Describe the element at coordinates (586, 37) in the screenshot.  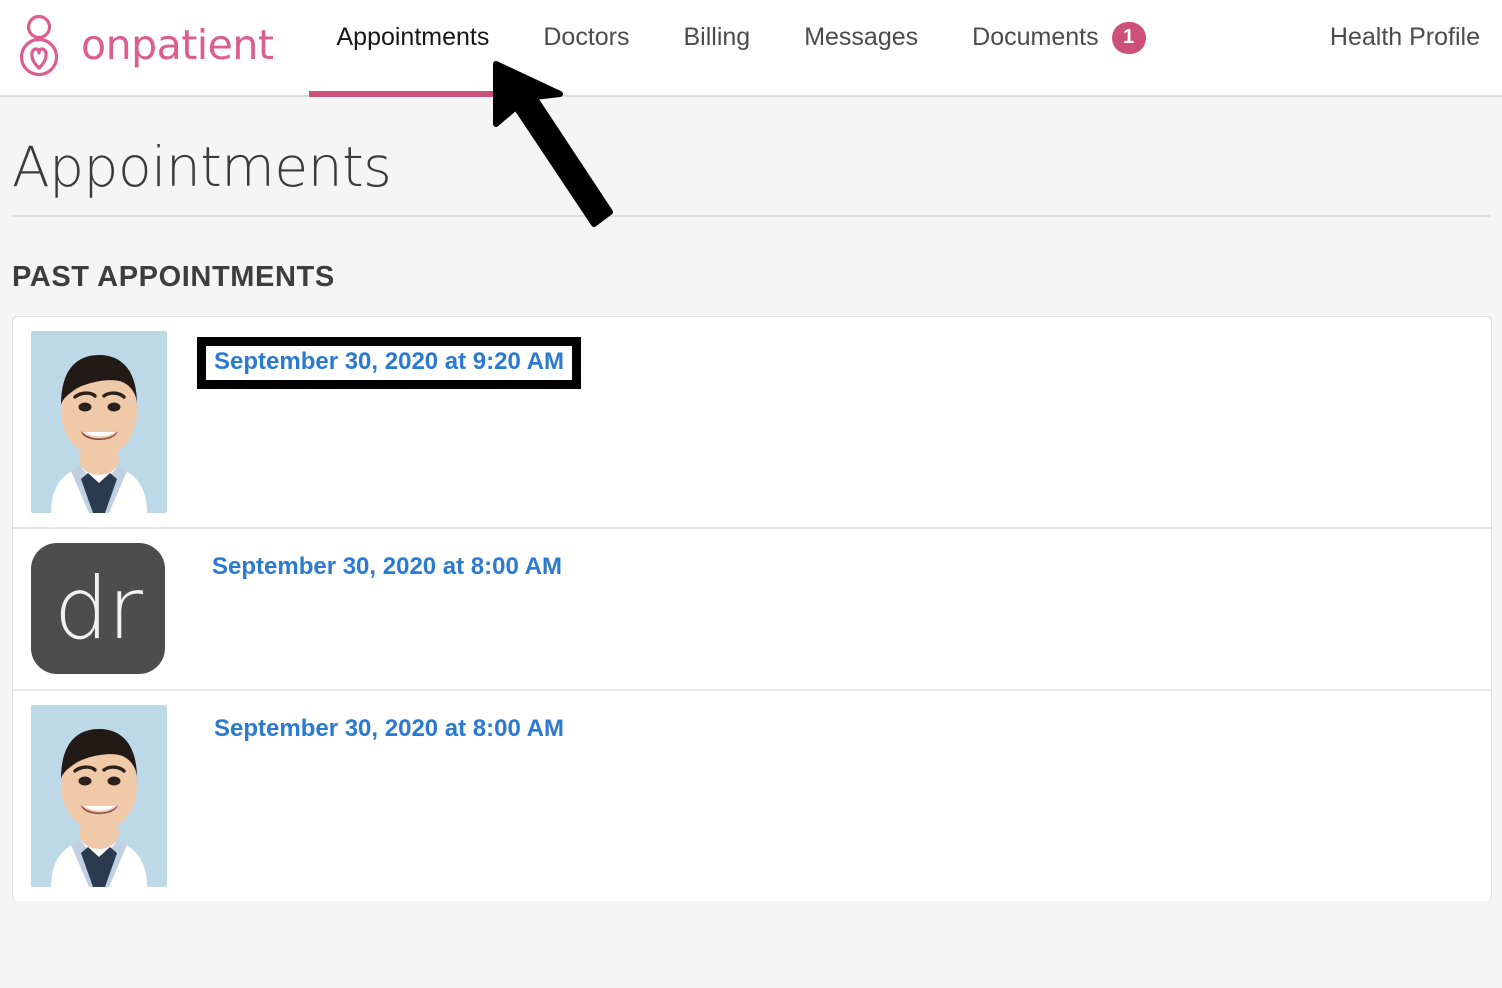
I see `nav-label: Doctors` at that location.